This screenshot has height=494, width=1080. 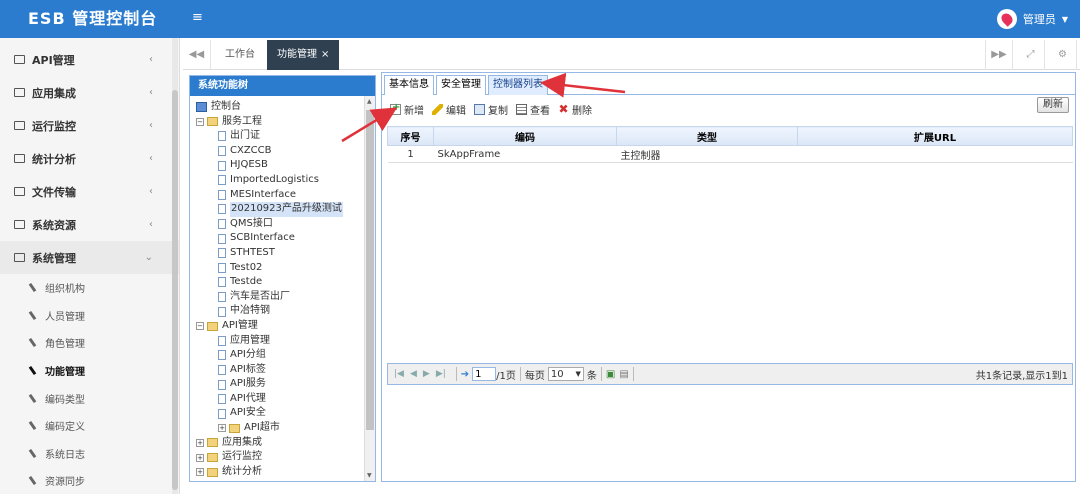 I want to click on sidebar-subitem: 角色管理, so click(x=89, y=343).